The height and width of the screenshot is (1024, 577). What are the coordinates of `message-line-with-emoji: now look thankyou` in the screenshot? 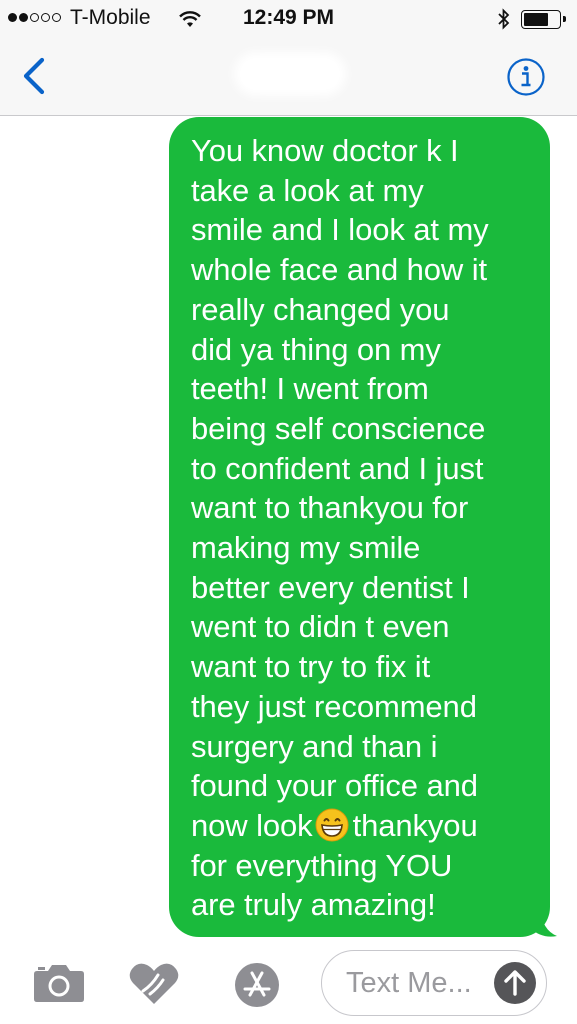 It's located at (365, 826).